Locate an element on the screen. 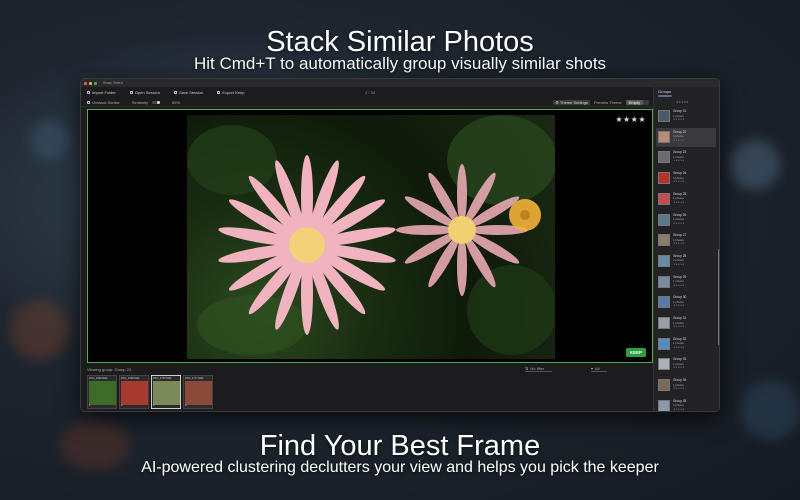 The image size is (800, 500). import-folder-button: Import Folder is located at coordinates (101, 92).